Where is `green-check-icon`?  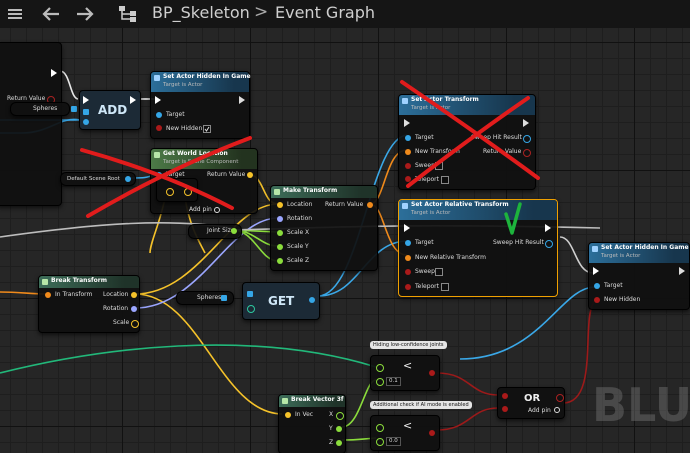 green-check-icon is located at coordinates (513, 218).